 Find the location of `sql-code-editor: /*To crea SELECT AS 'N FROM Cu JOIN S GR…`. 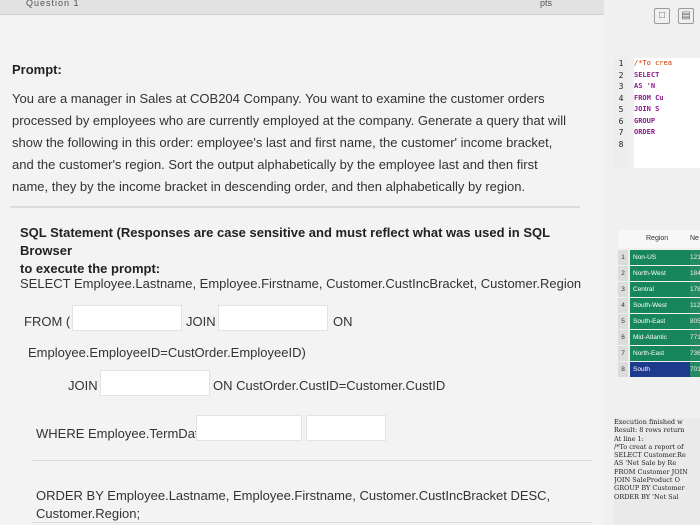

sql-code-editor: /*To crea SELECT AS 'N FROM Cu JOIN S GR… is located at coordinates (667, 113).